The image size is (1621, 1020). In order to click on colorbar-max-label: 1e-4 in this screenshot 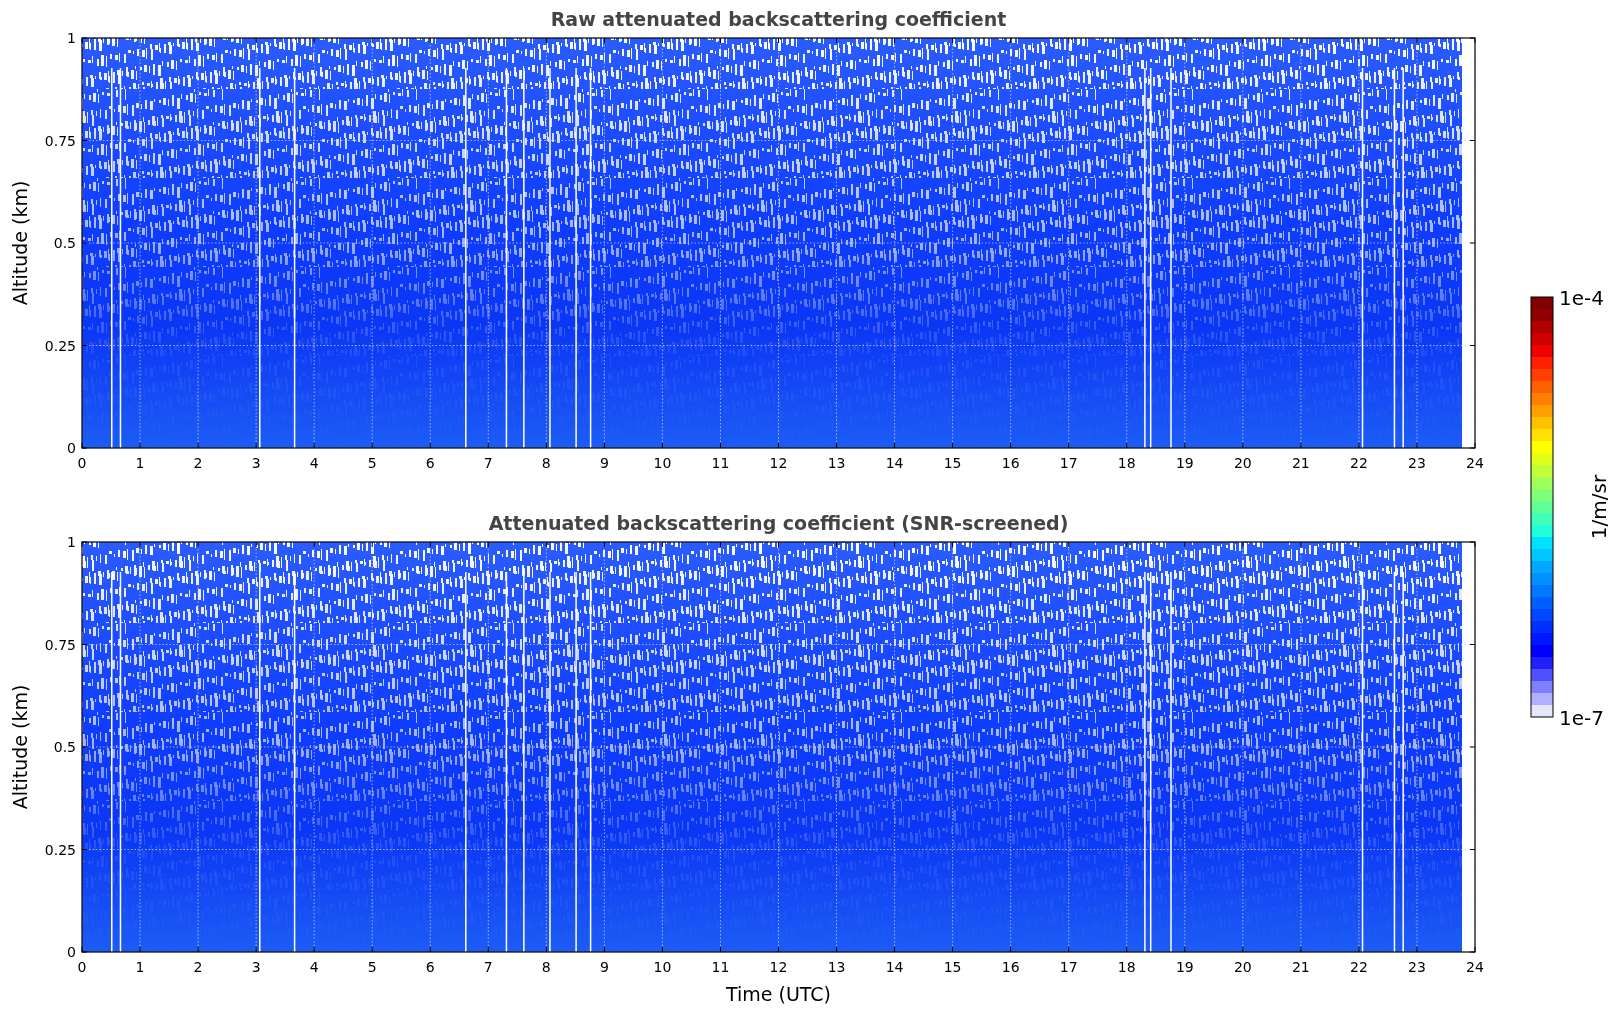, I will do `click(1581, 298)`.